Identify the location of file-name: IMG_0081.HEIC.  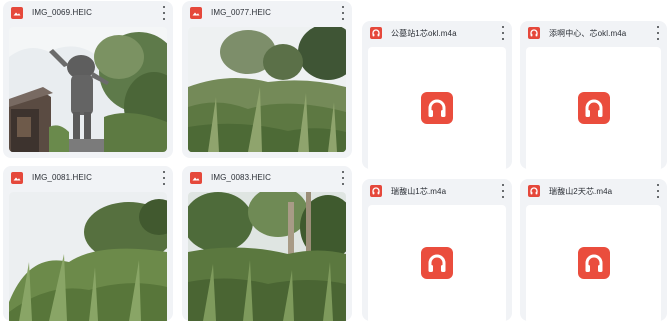
(62, 177).